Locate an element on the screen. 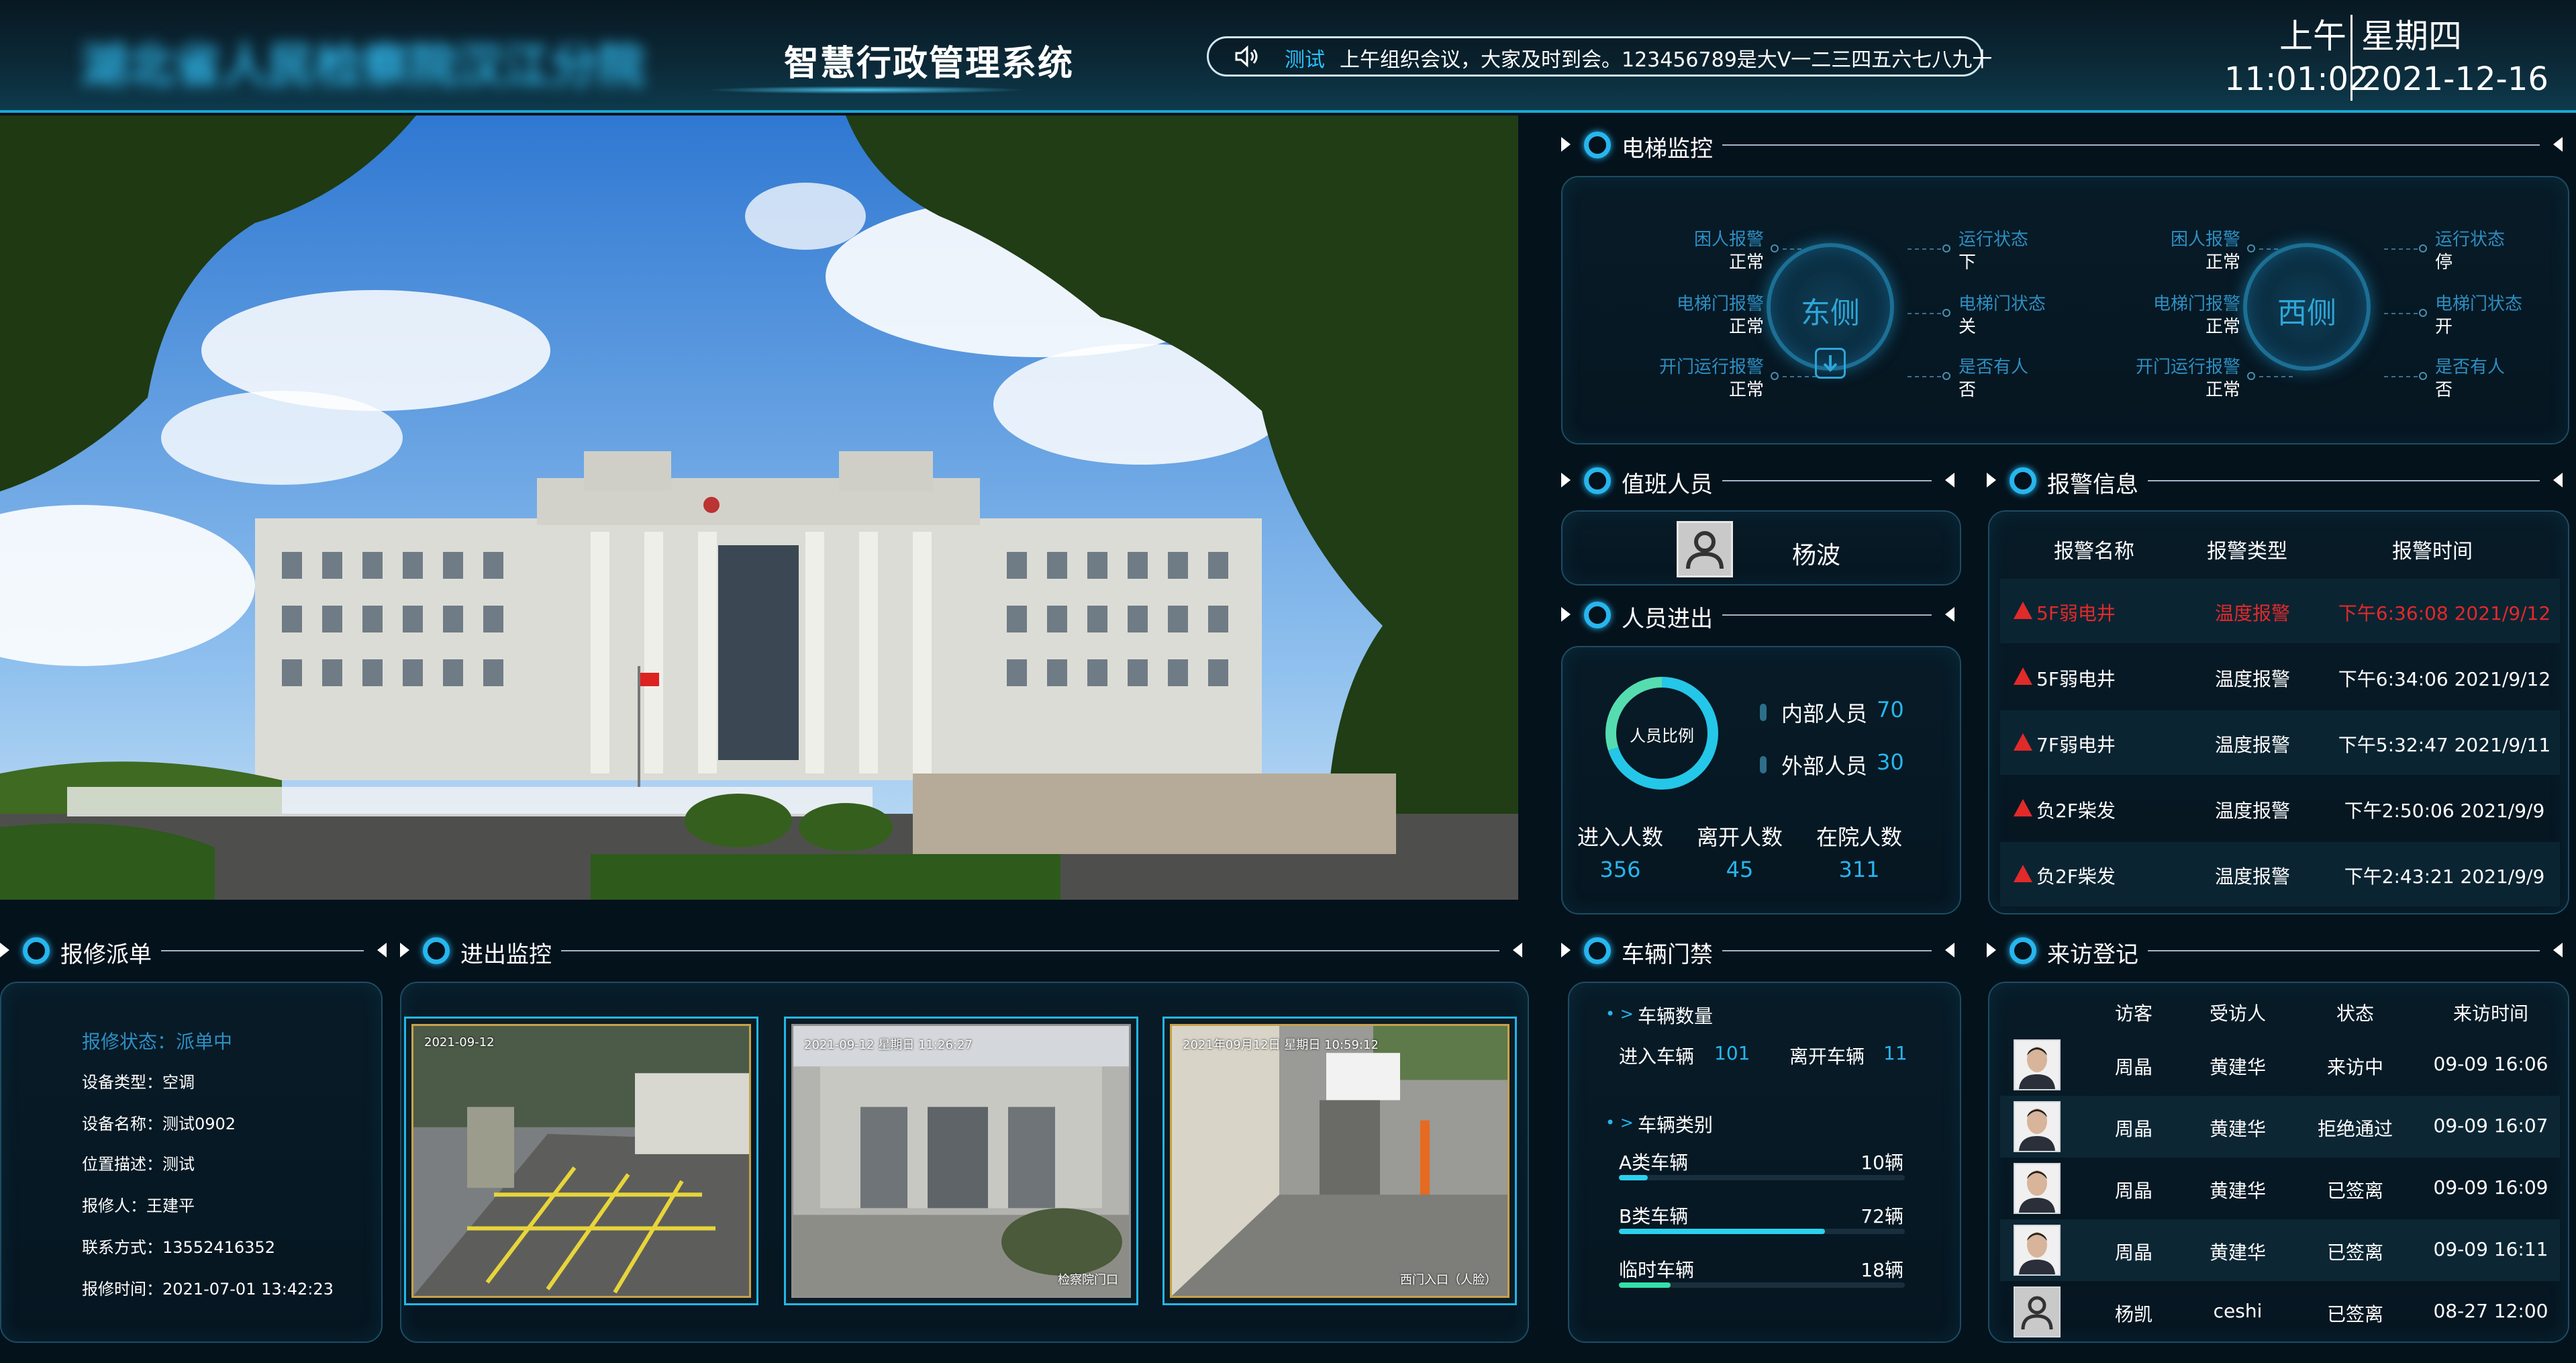 This screenshot has width=2576, height=1363. west-value-run-state: 停 is located at coordinates (2444, 262).